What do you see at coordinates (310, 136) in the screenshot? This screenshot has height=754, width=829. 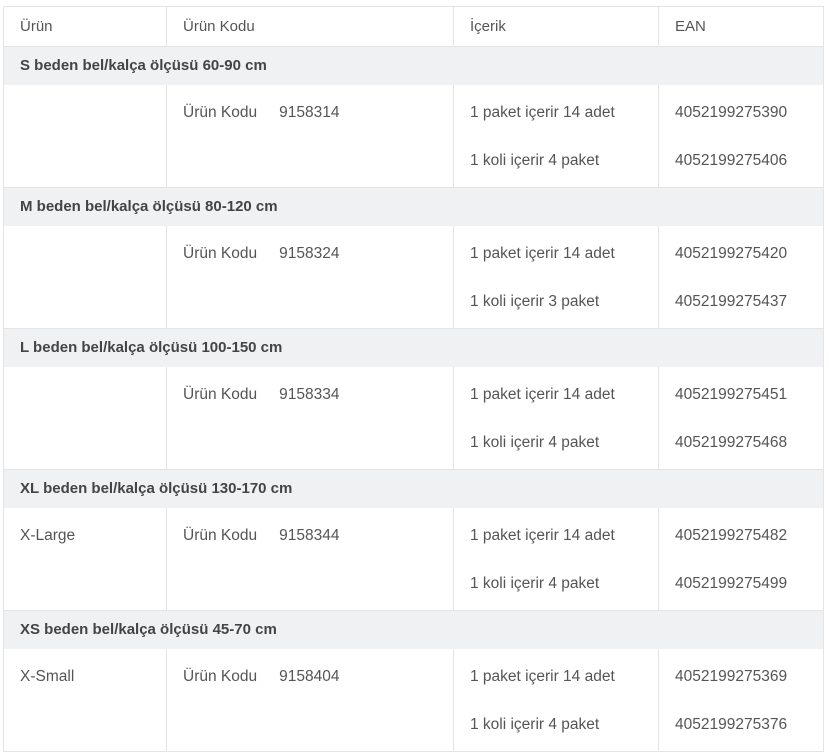 I see `code-cell: Ürün Kodu 9158314` at bounding box center [310, 136].